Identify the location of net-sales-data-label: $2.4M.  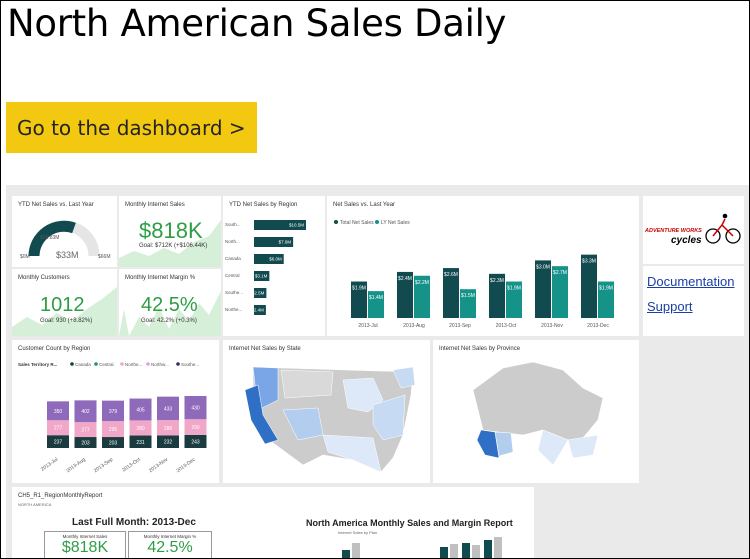
(405, 279).